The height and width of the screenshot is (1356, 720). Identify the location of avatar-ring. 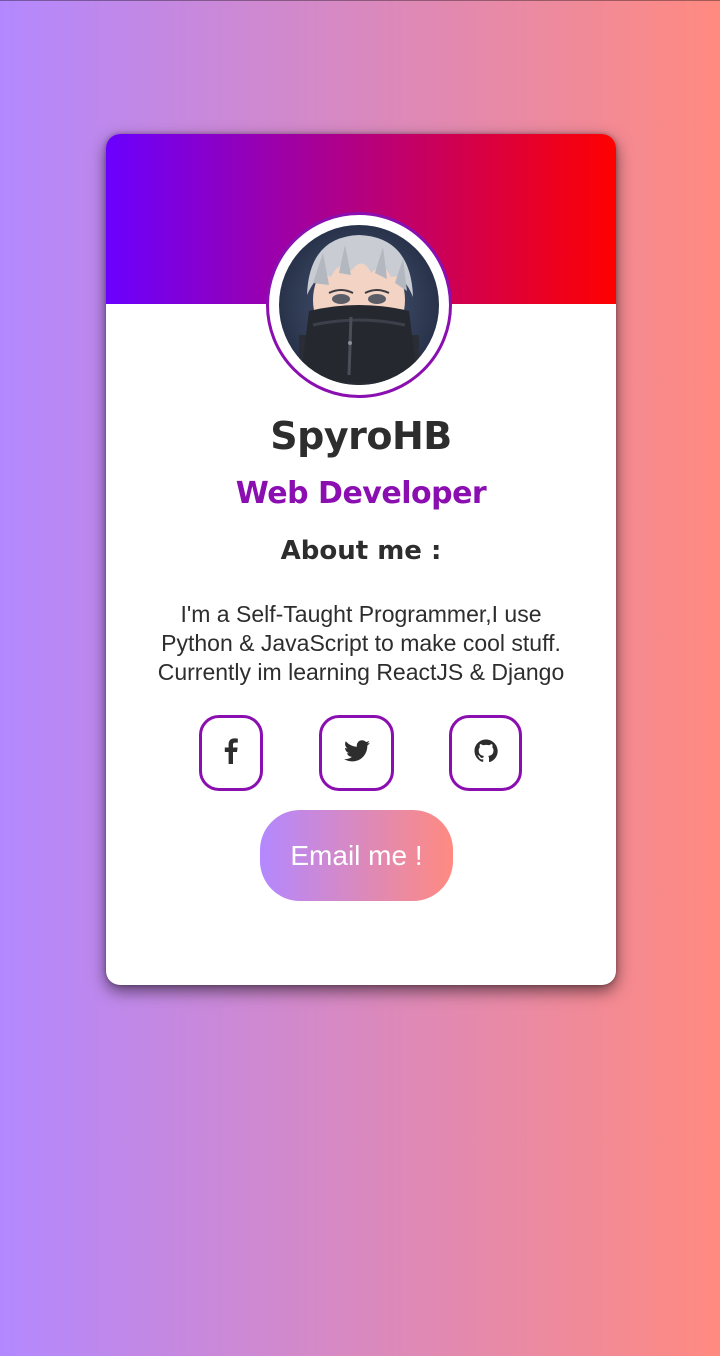
(359, 305).